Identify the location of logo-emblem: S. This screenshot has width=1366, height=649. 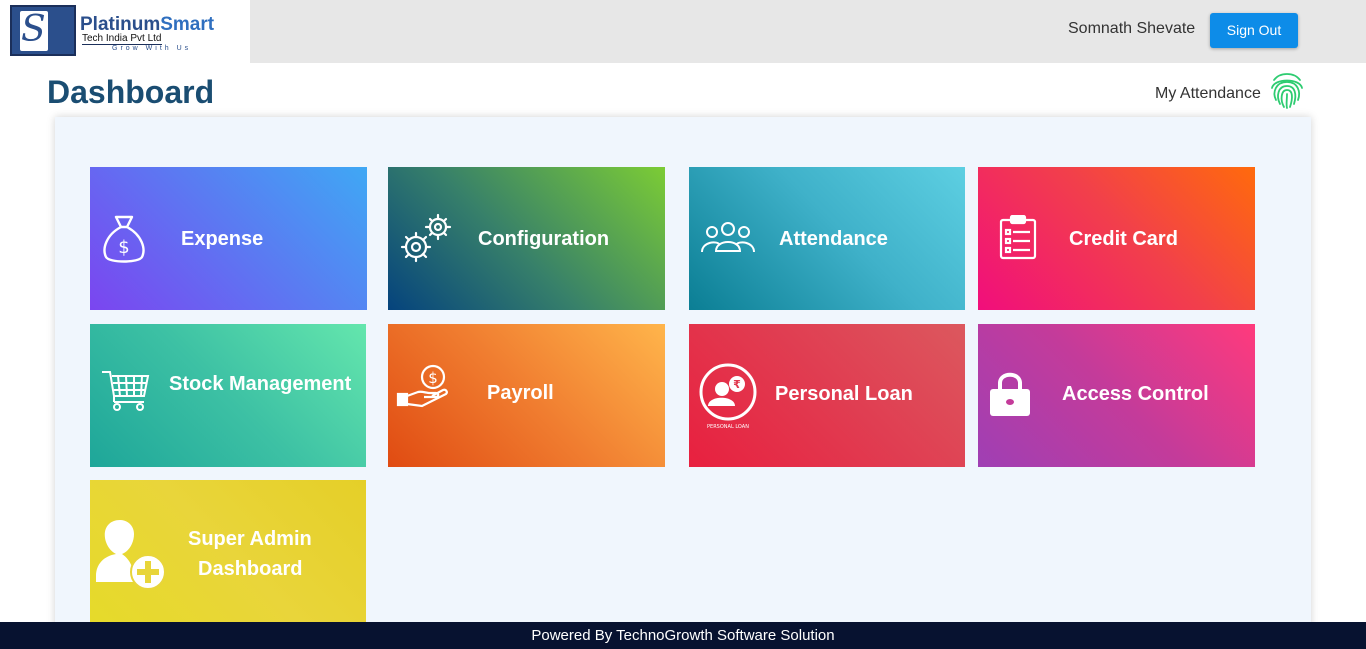
(43, 30).